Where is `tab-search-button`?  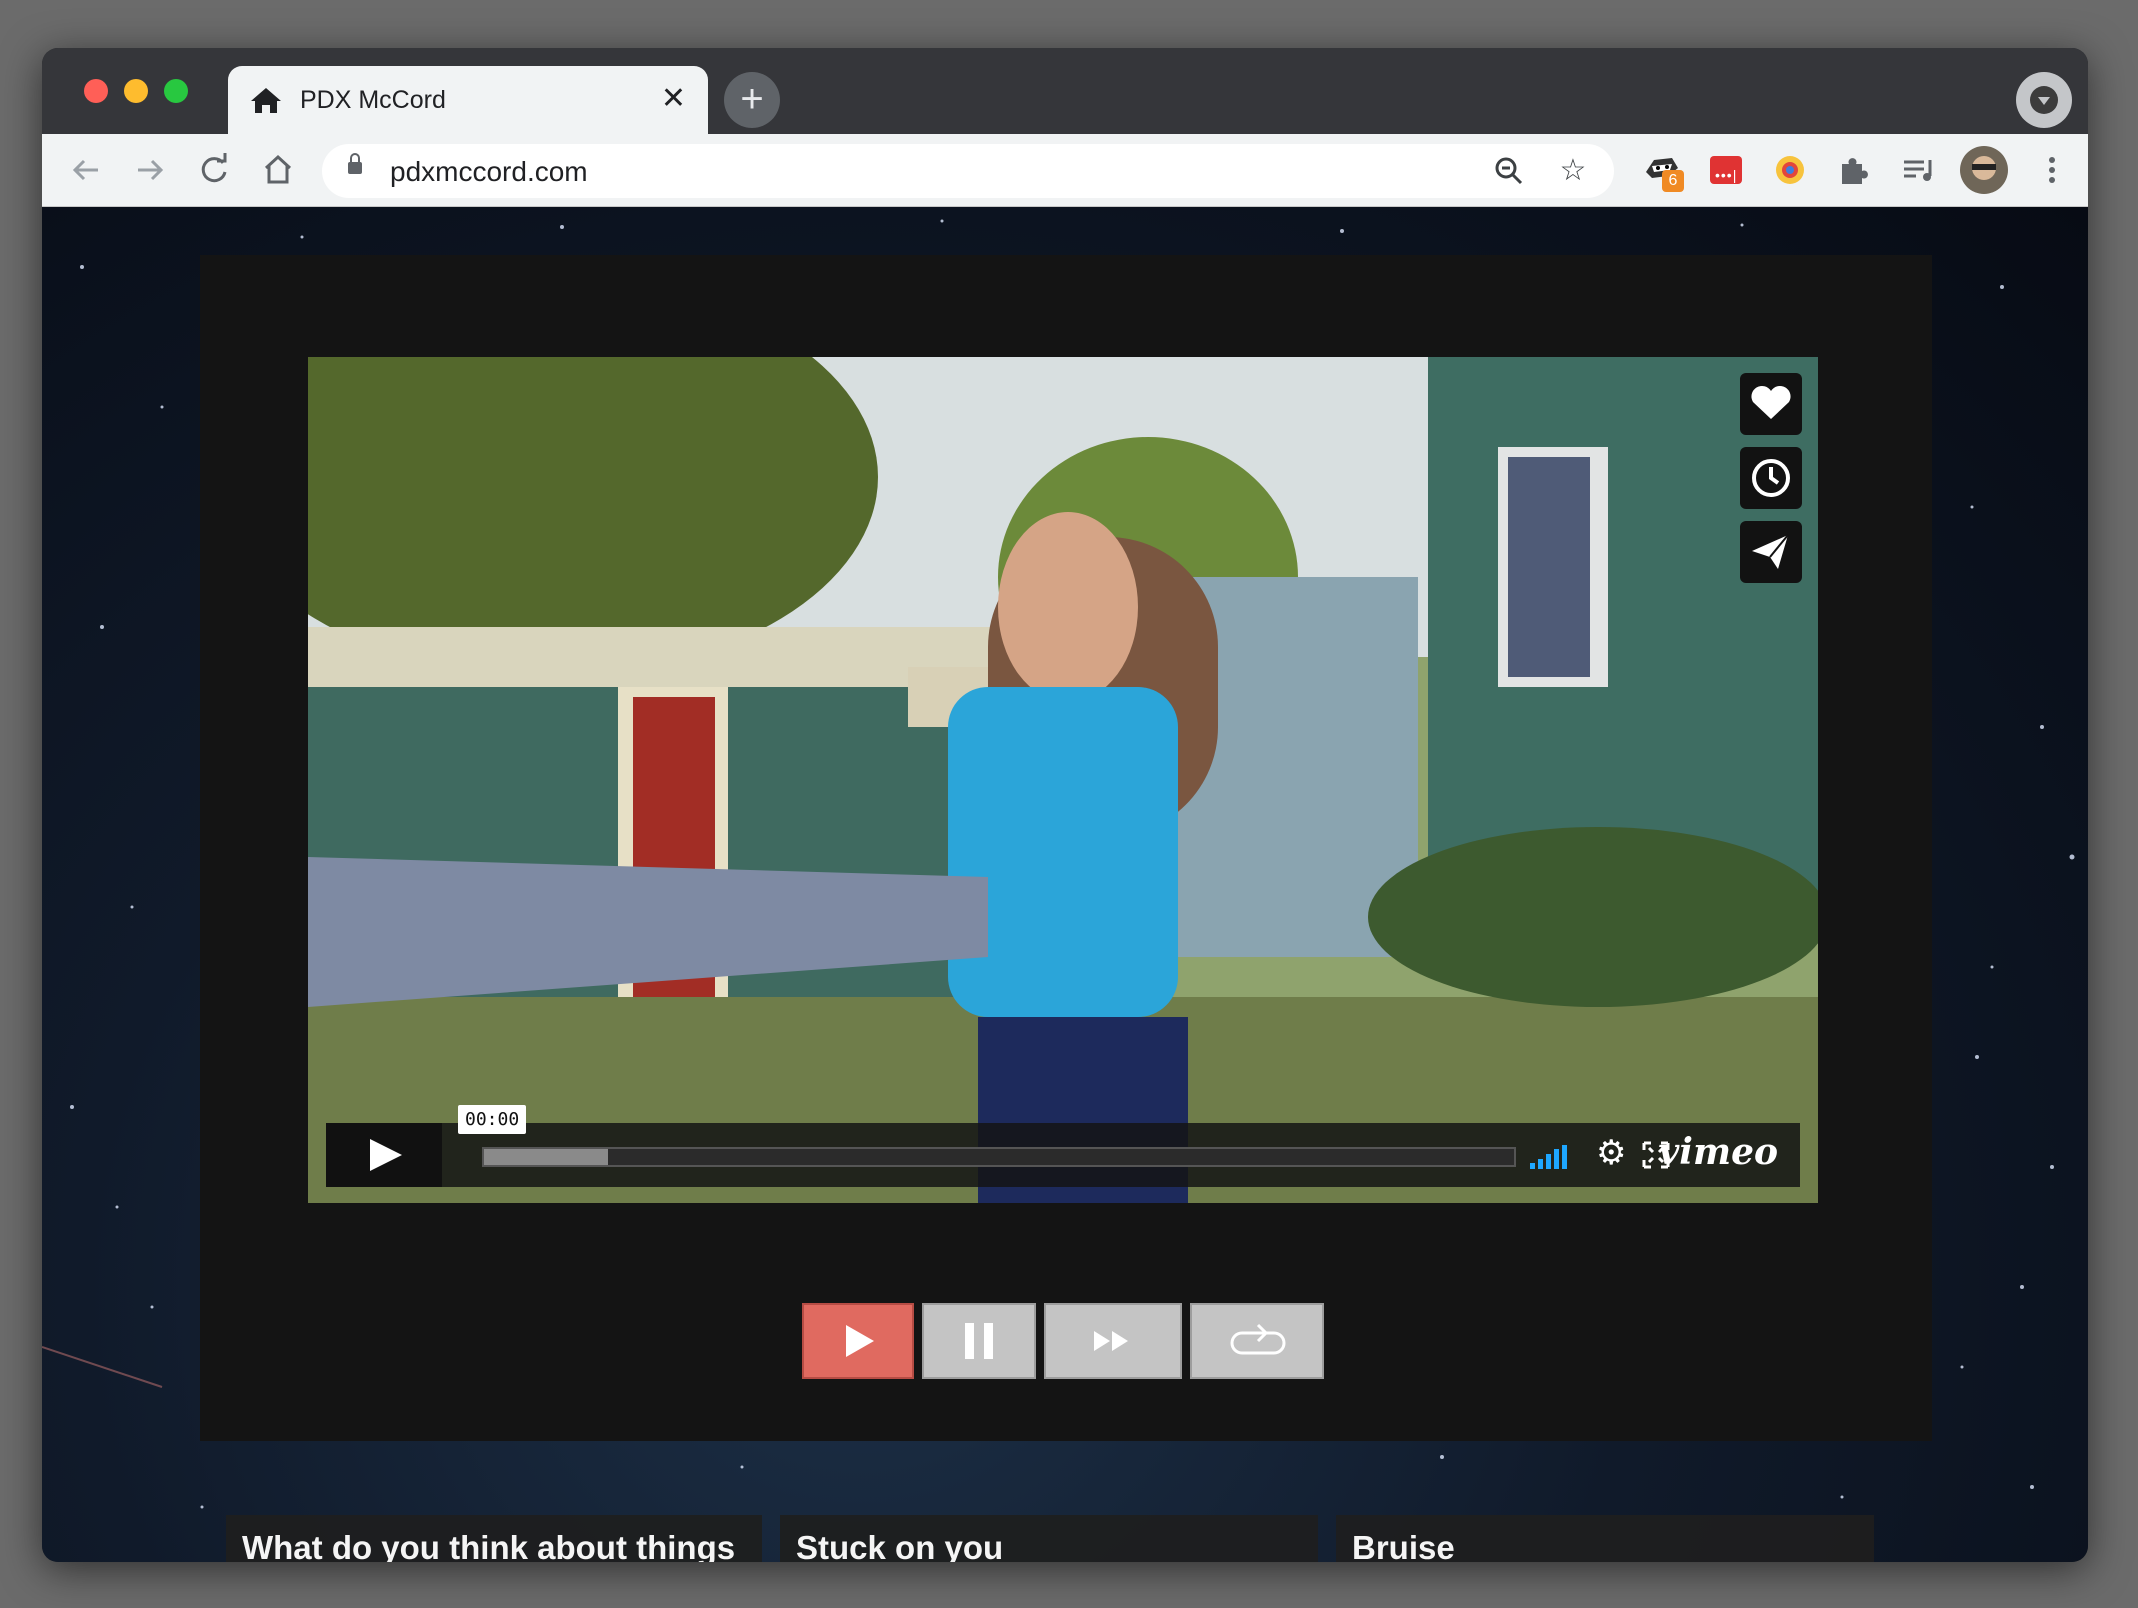 tab-search-button is located at coordinates (2044, 100).